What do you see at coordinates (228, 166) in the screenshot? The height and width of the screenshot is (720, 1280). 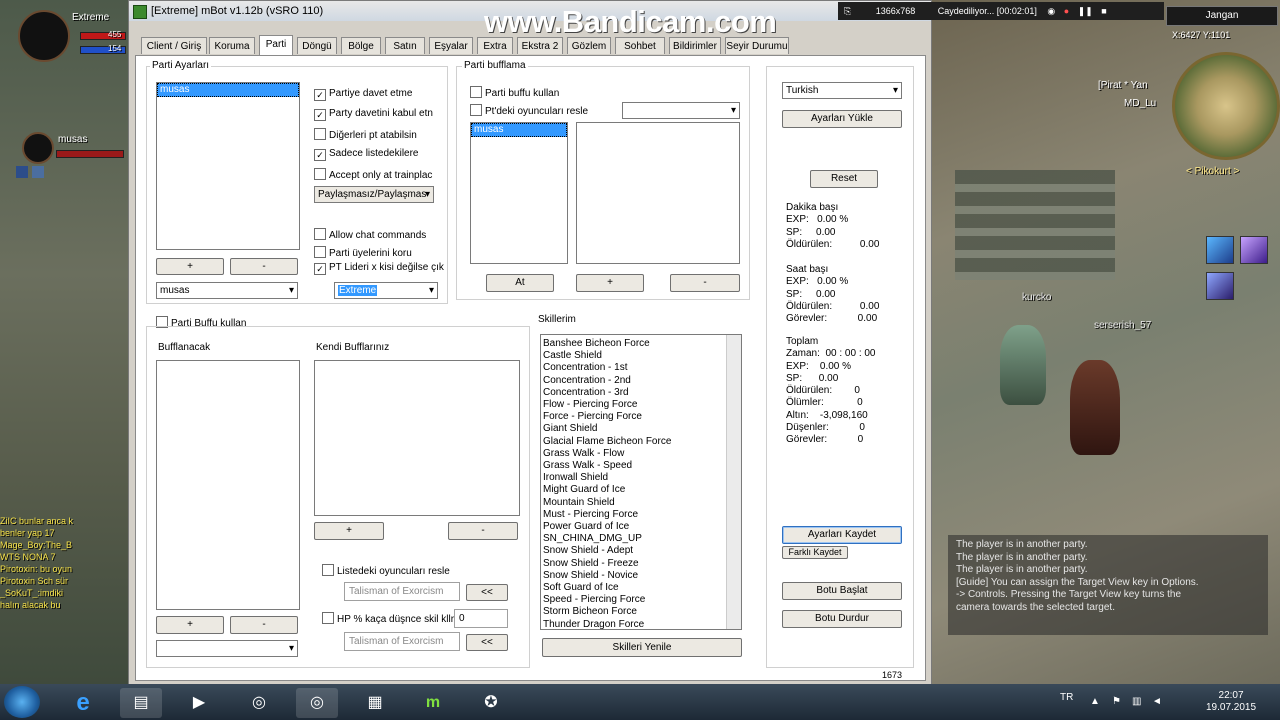 I see `party-member-list: musas` at bounding box center [228, 166].